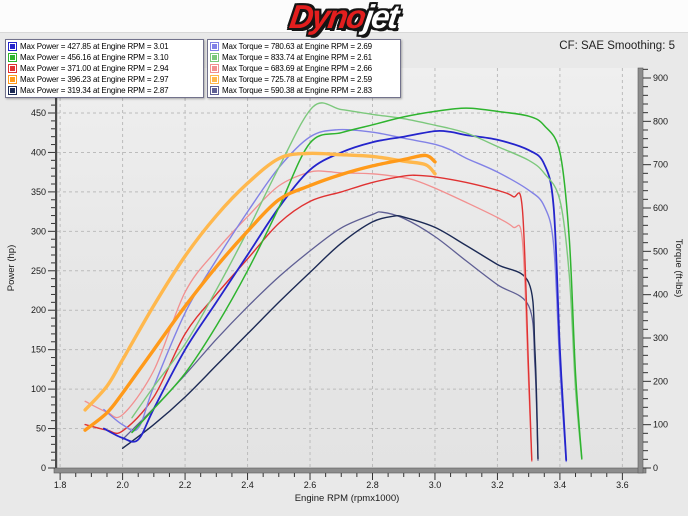 The height and width of the screenshot is (516, 688). I want to click on svg-text: 2.8, so click(372, 485).